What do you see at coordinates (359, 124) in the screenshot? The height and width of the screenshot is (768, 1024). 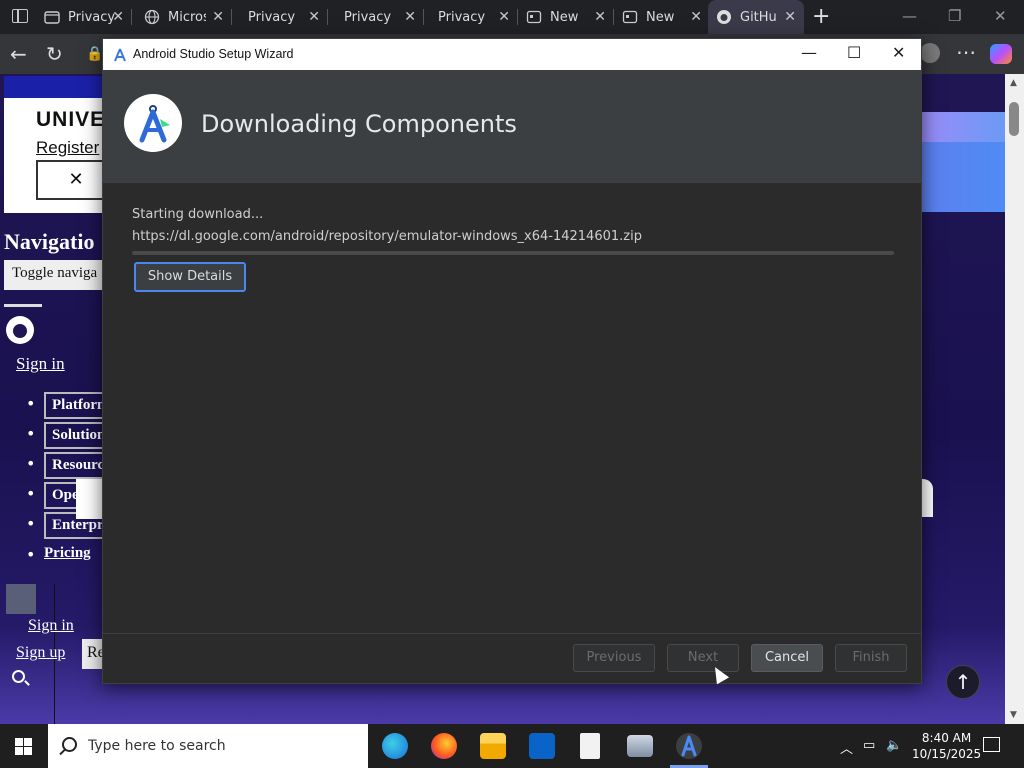 I see `page-title: Downloading Components` at bounding box center [359, 124].